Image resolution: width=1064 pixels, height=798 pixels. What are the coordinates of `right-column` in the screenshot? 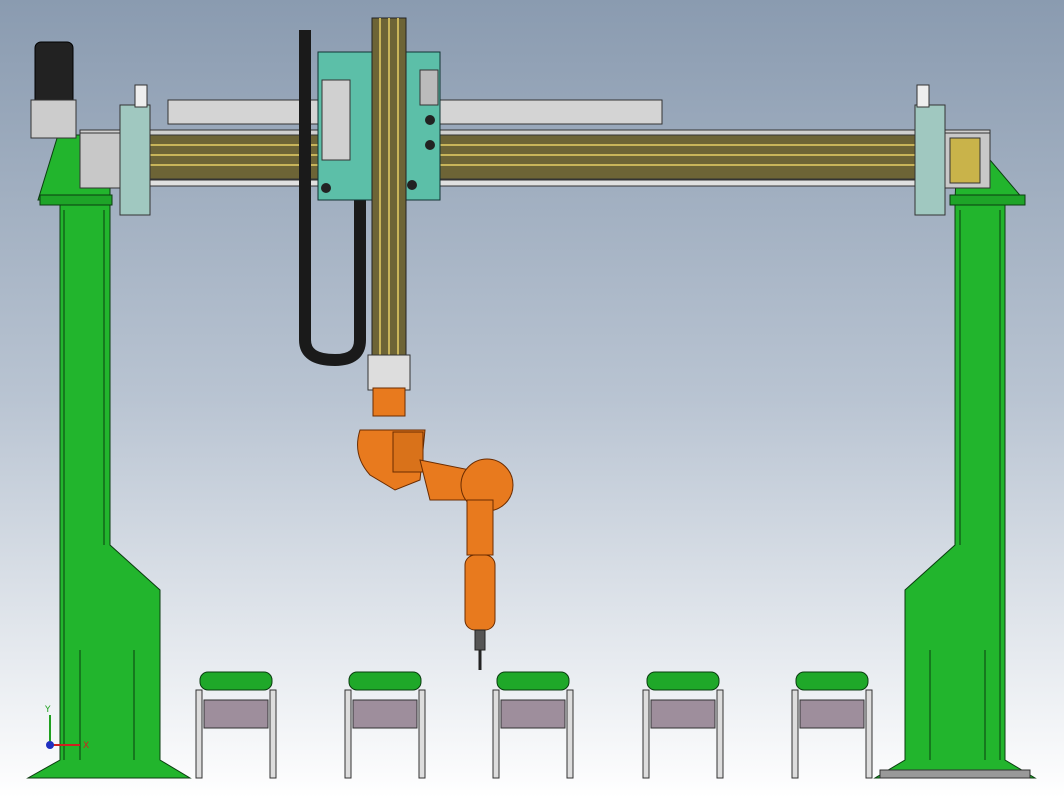 It's located at (955, 456).